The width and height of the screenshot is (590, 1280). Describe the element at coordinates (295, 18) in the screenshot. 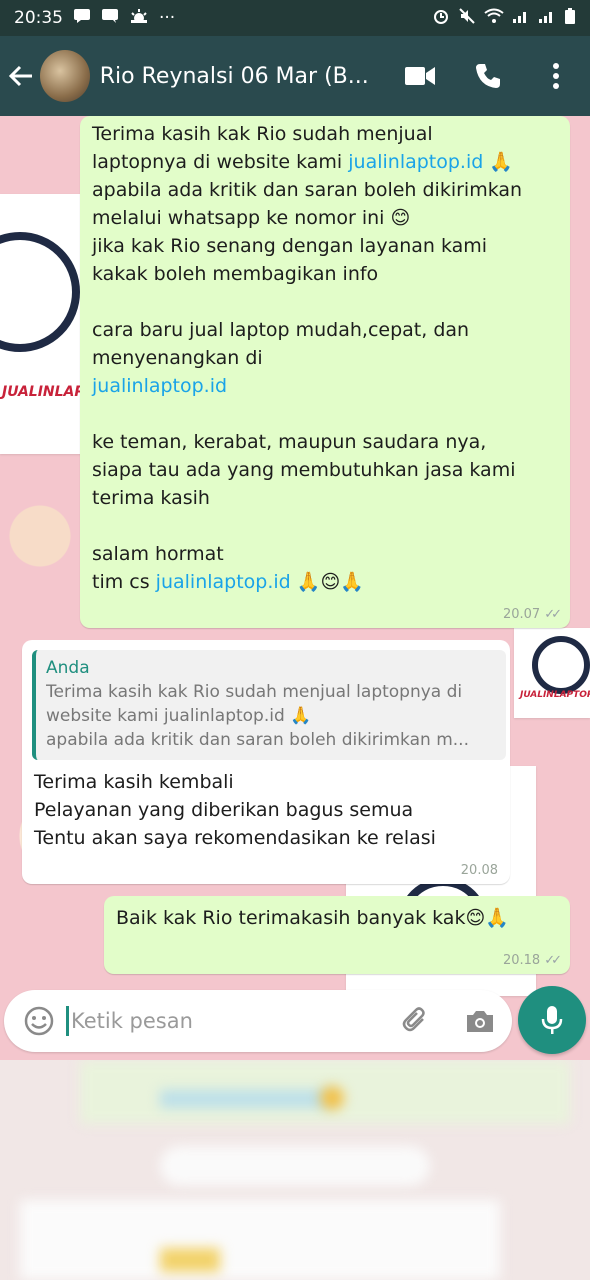

I see `status-bar: 20:35 ···` at that location.